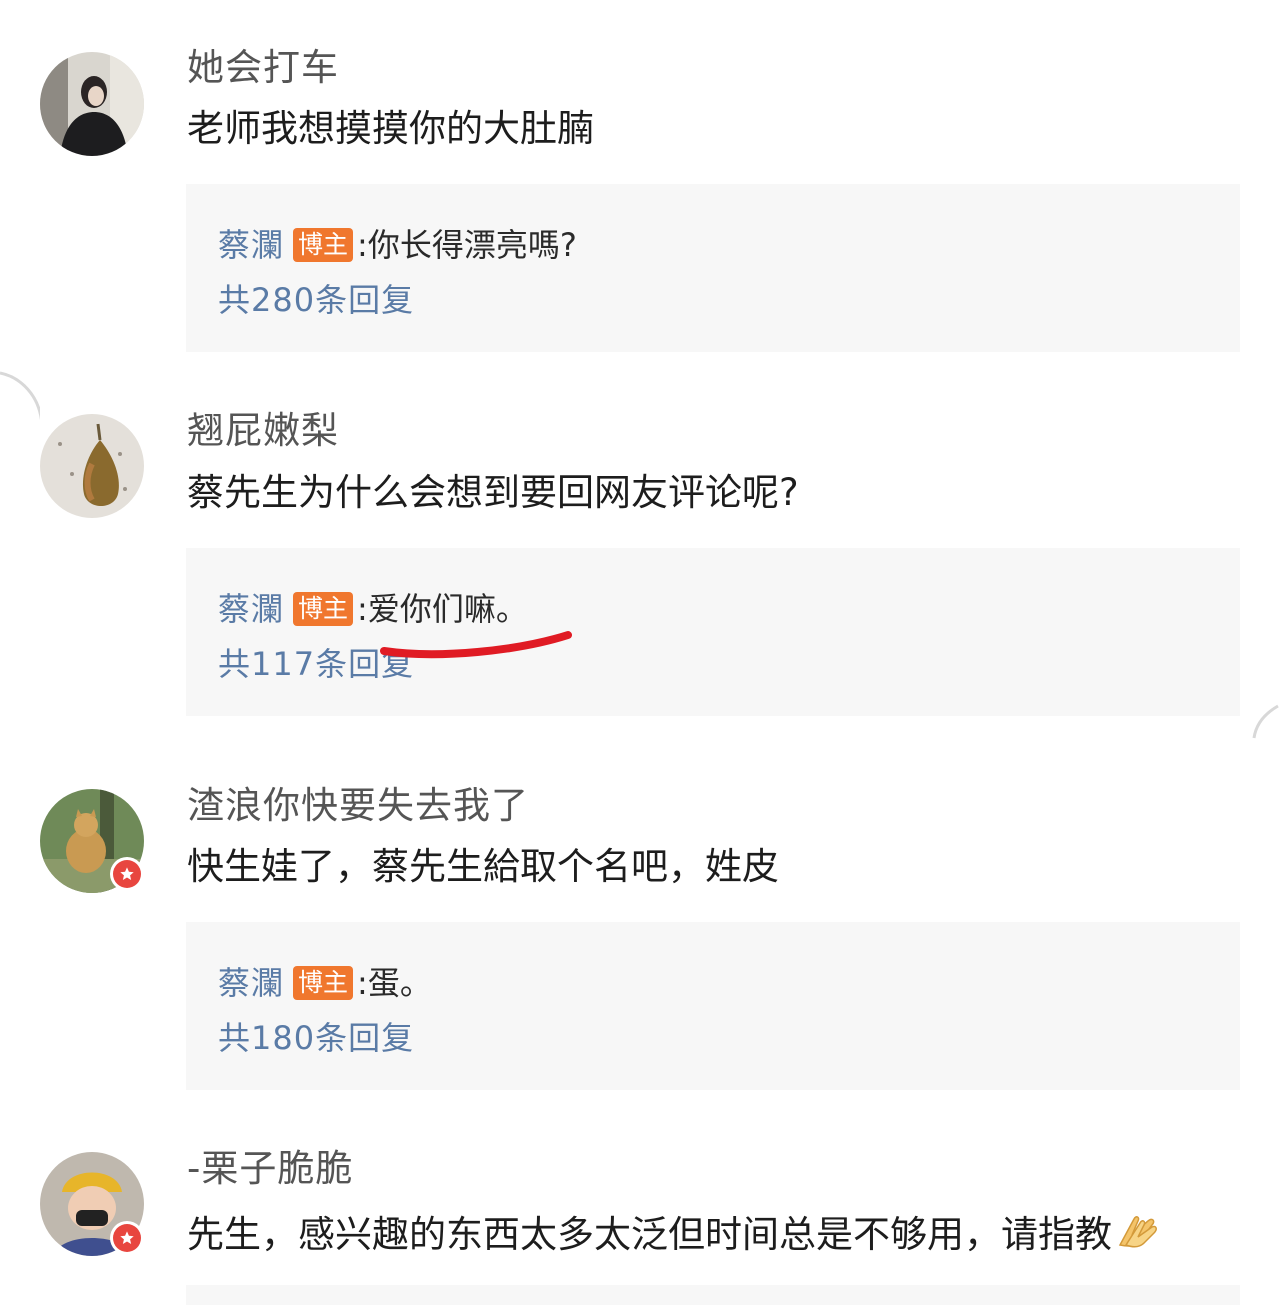 The width and height of the screenshot is (1280, 1305). What do you see at coordinates (713, 268) in the screenshot?
I see `reply-preview: 蔡瀾 博主 : 你长得漂亮嗎? 共280条回复` at bounding box center [713, 268].